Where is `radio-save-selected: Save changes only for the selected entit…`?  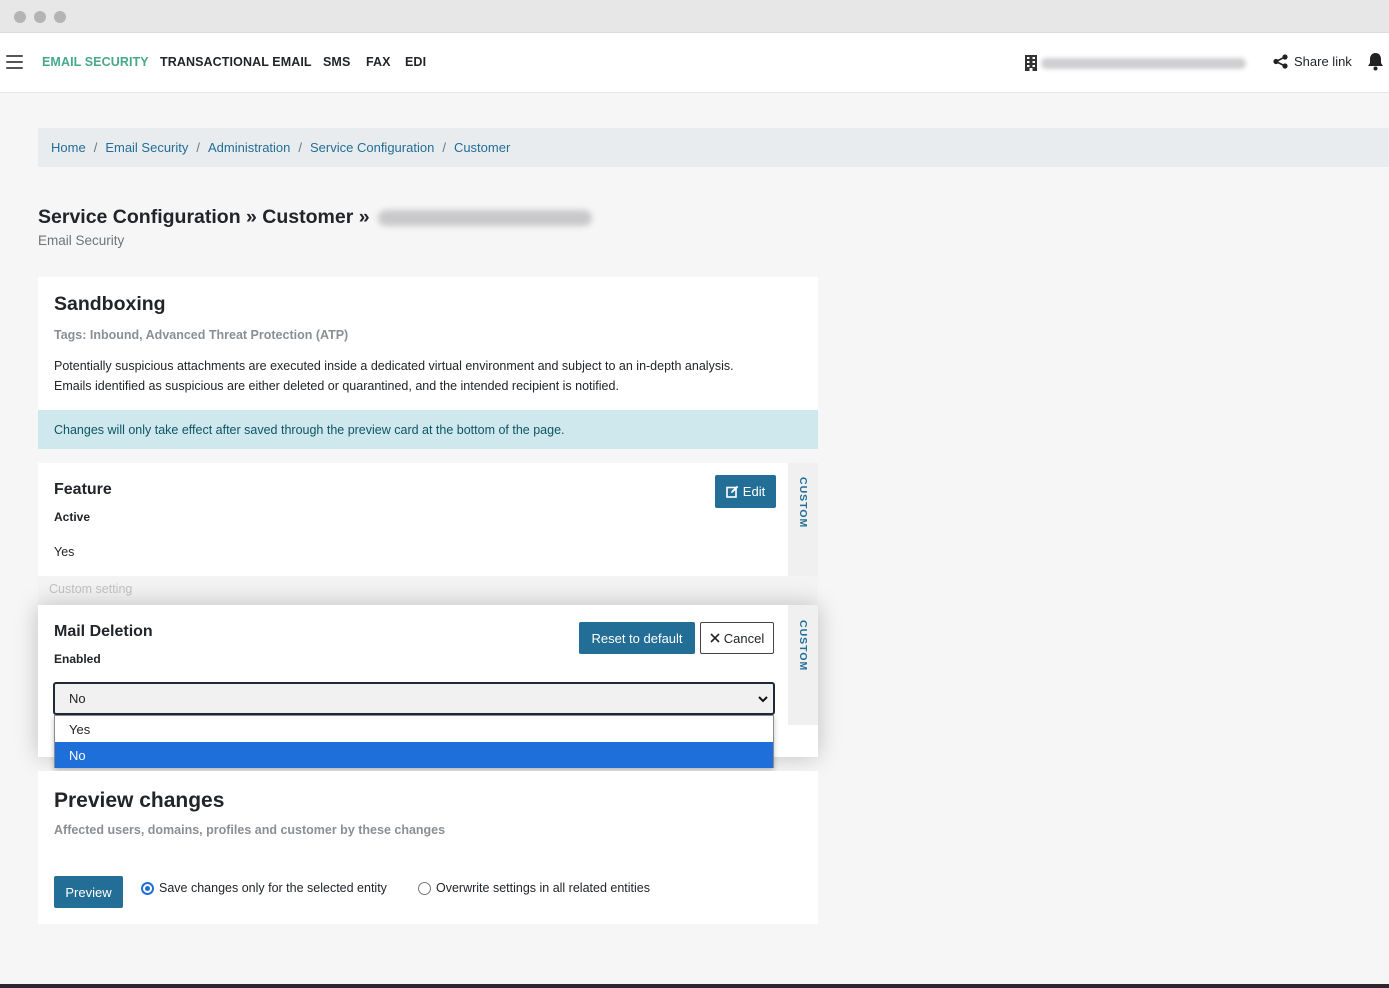 radio-save-selected: Save changes only for the selected entit… is located at coordinates (264, 888).